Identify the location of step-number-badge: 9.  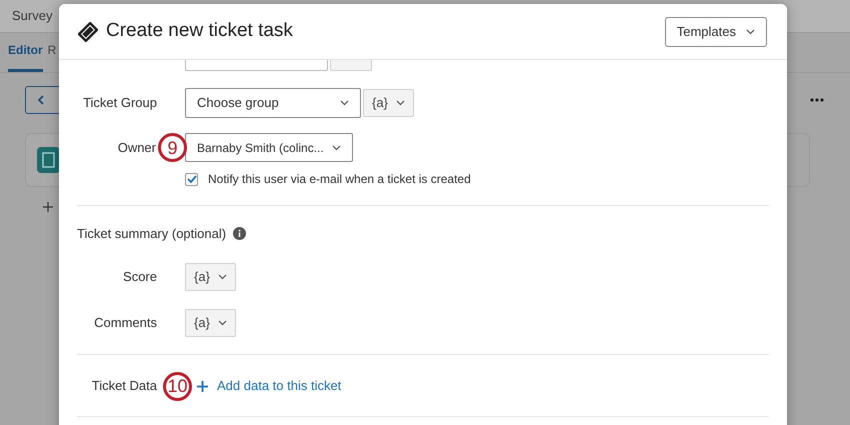
(172, 147).